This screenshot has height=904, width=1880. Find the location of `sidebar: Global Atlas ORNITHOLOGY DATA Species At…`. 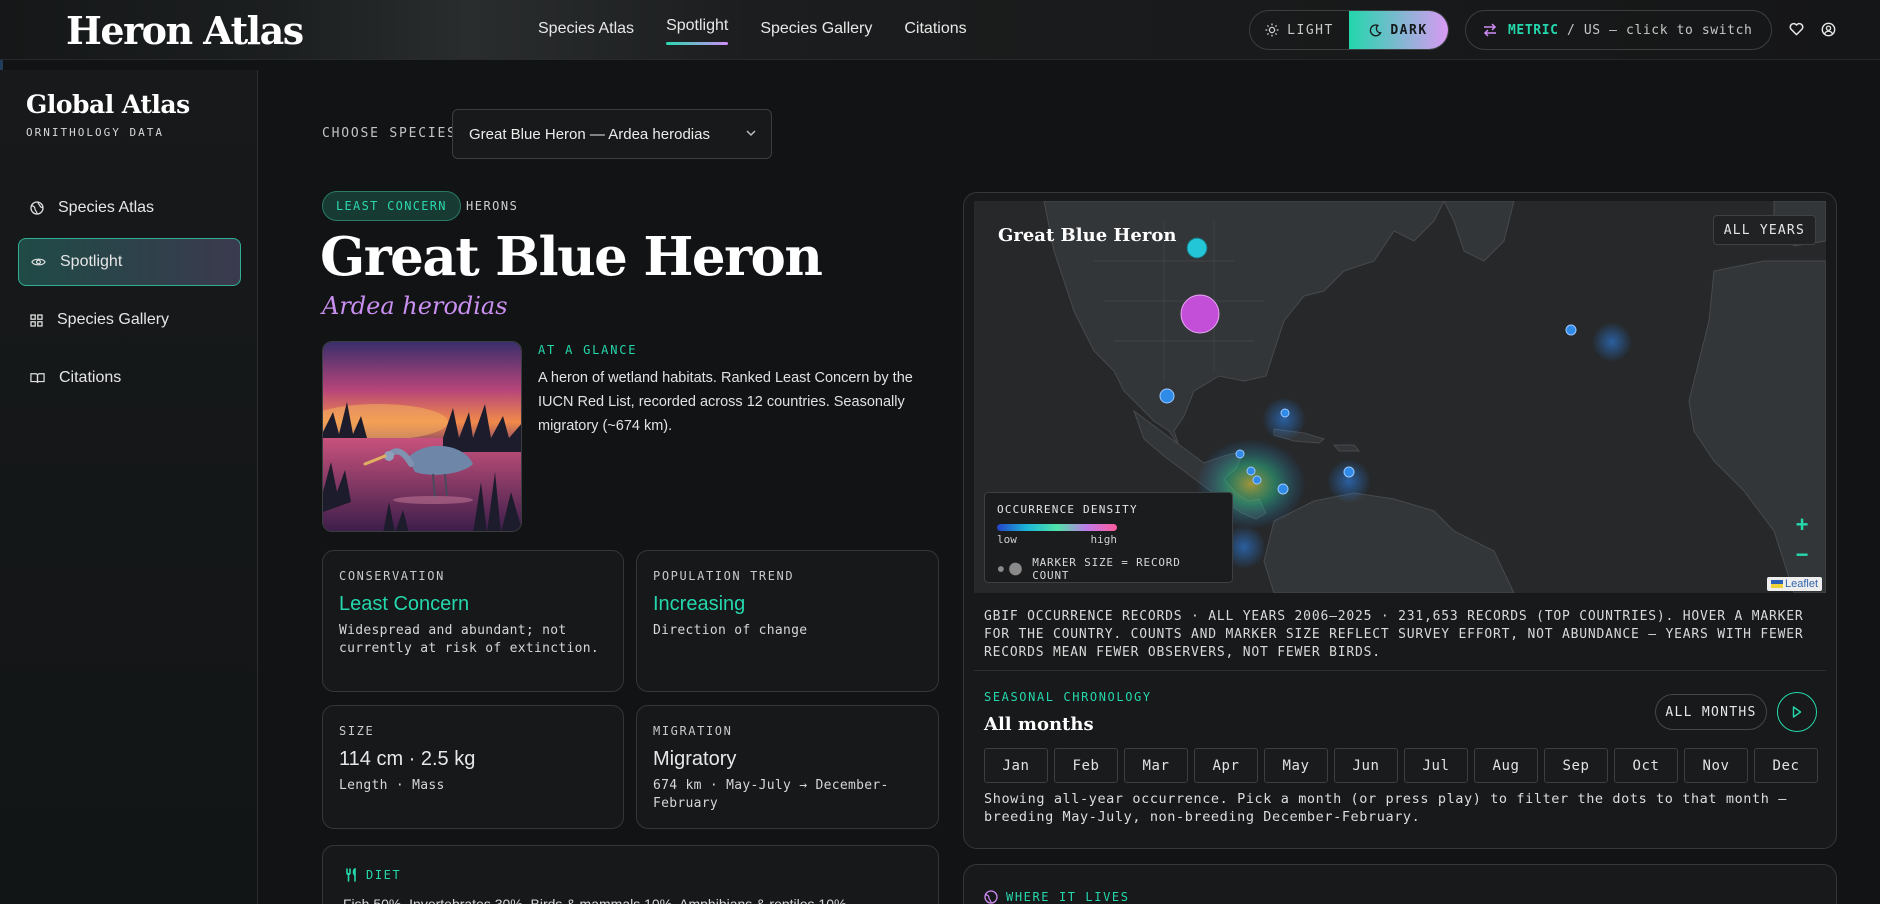

sidebar: Global Atlas ORNITHOLOGY DATA Species At… is located at coordinates (129, 487).